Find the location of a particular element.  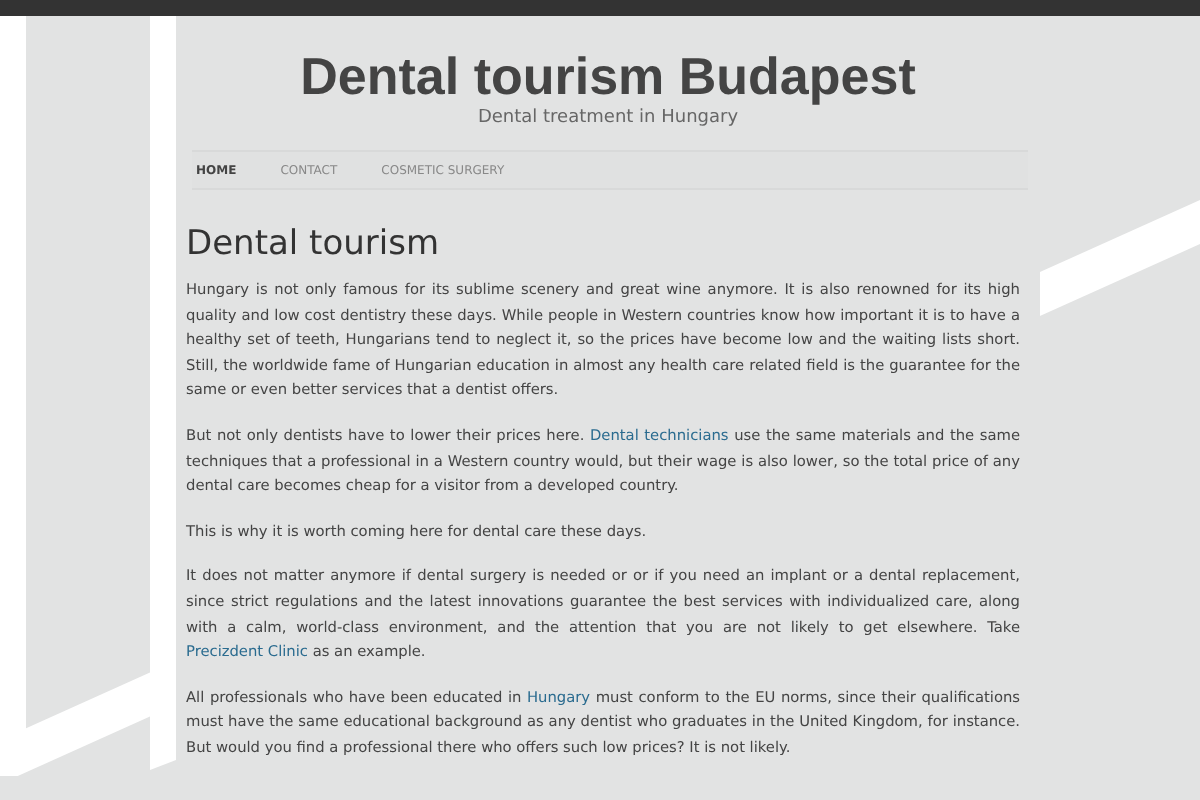

site-title: Dental tourism Budapest is located at coordinates (608, 76).